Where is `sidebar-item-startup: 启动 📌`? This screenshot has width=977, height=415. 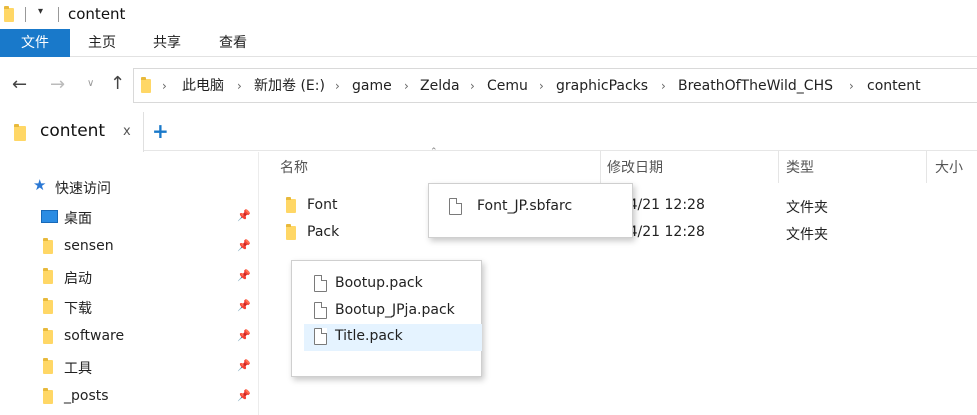 sidebar-item-startup: 启动 📌 is located at coordinates (129, 277).